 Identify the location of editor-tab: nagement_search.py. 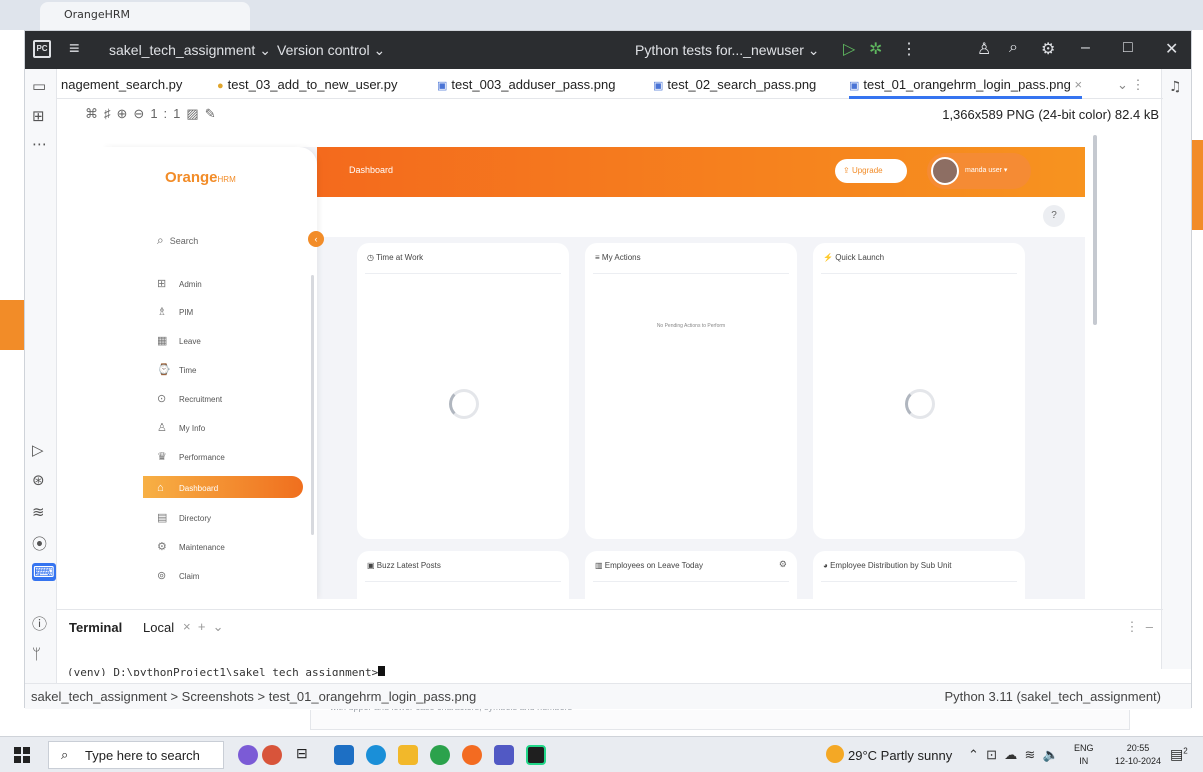
(121, 84).